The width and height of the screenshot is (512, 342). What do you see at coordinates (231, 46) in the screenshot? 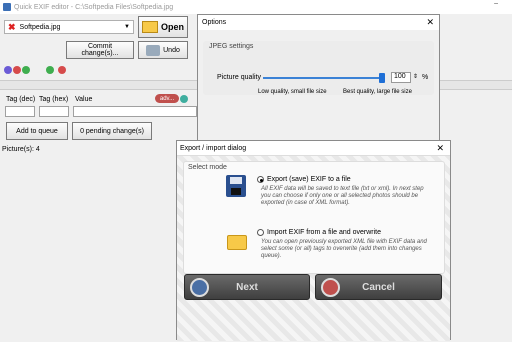
I see `jpeg-settings-label: JPEG settings` at bounding box center [231, 46].